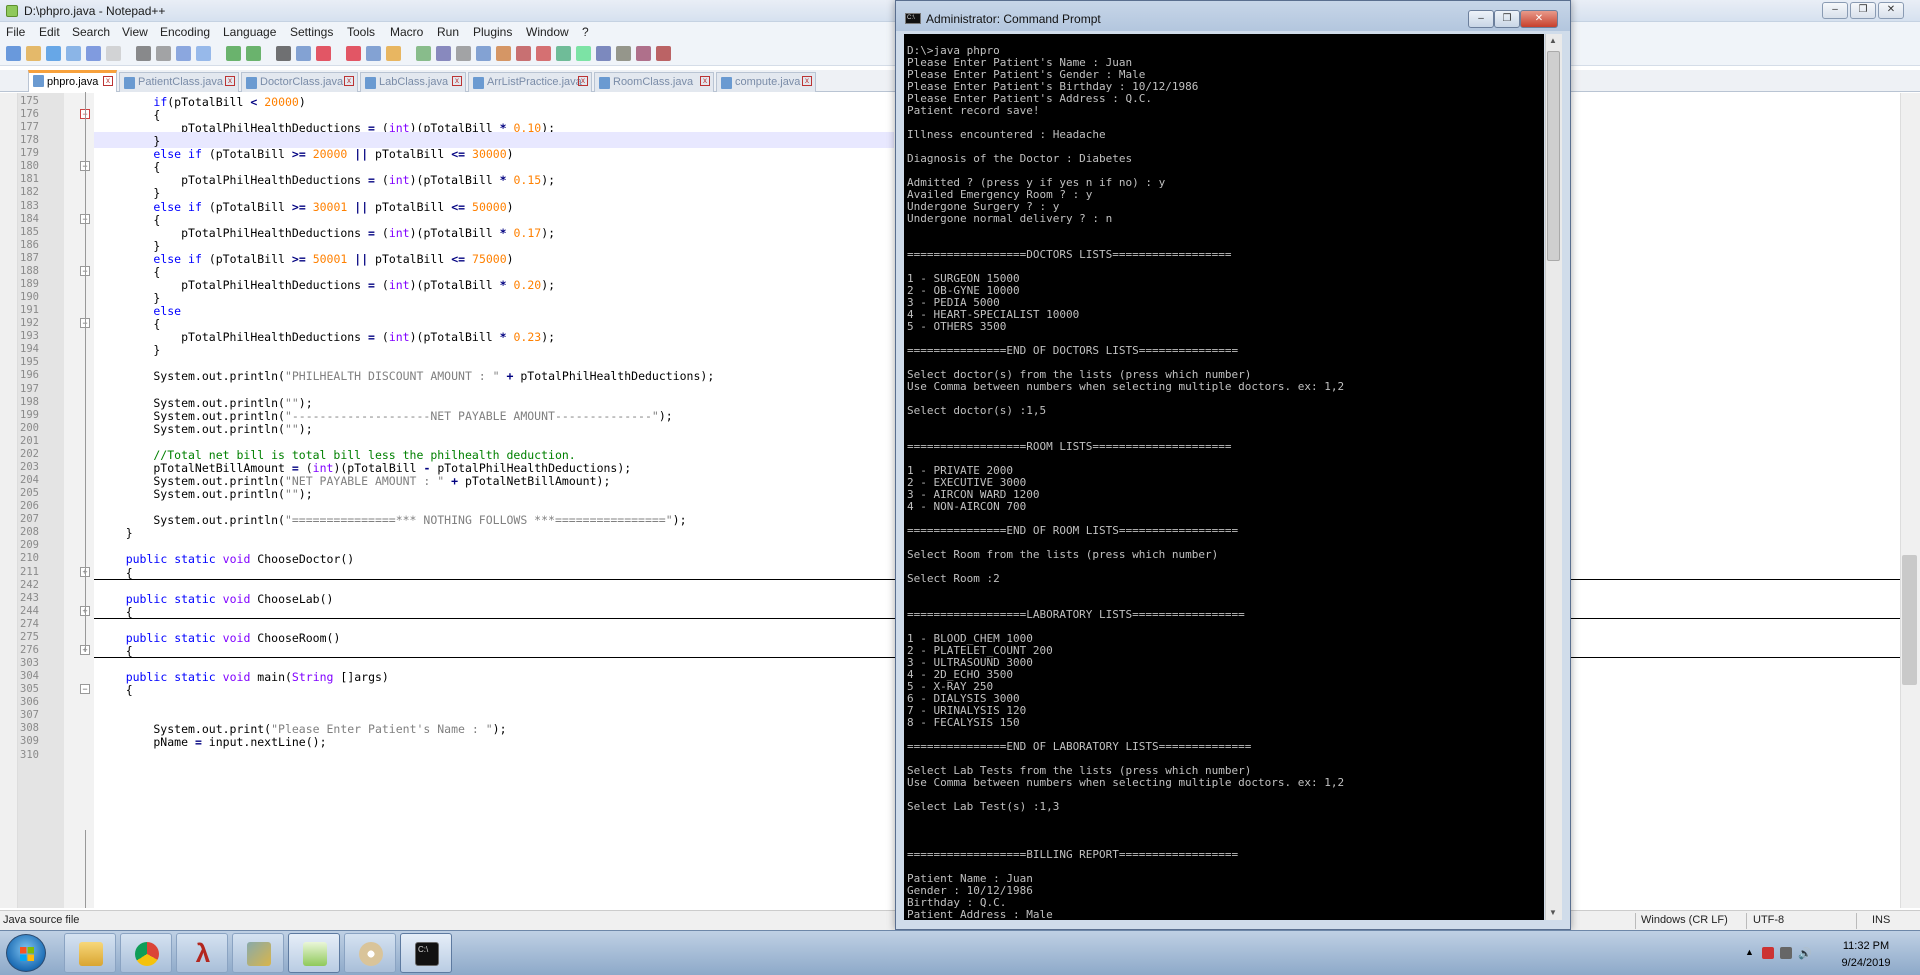 This screenshot has width=1920, height=975. I want to click on taskbar-chrome, so click(146, 953).